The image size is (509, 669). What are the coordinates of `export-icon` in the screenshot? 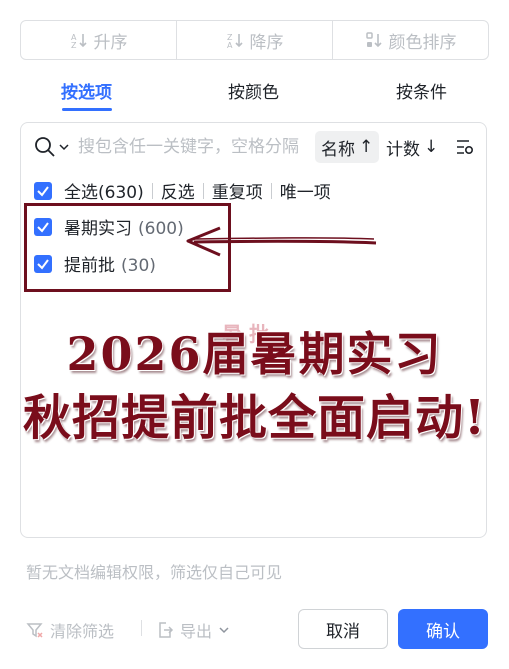 It's located at (166, 630).